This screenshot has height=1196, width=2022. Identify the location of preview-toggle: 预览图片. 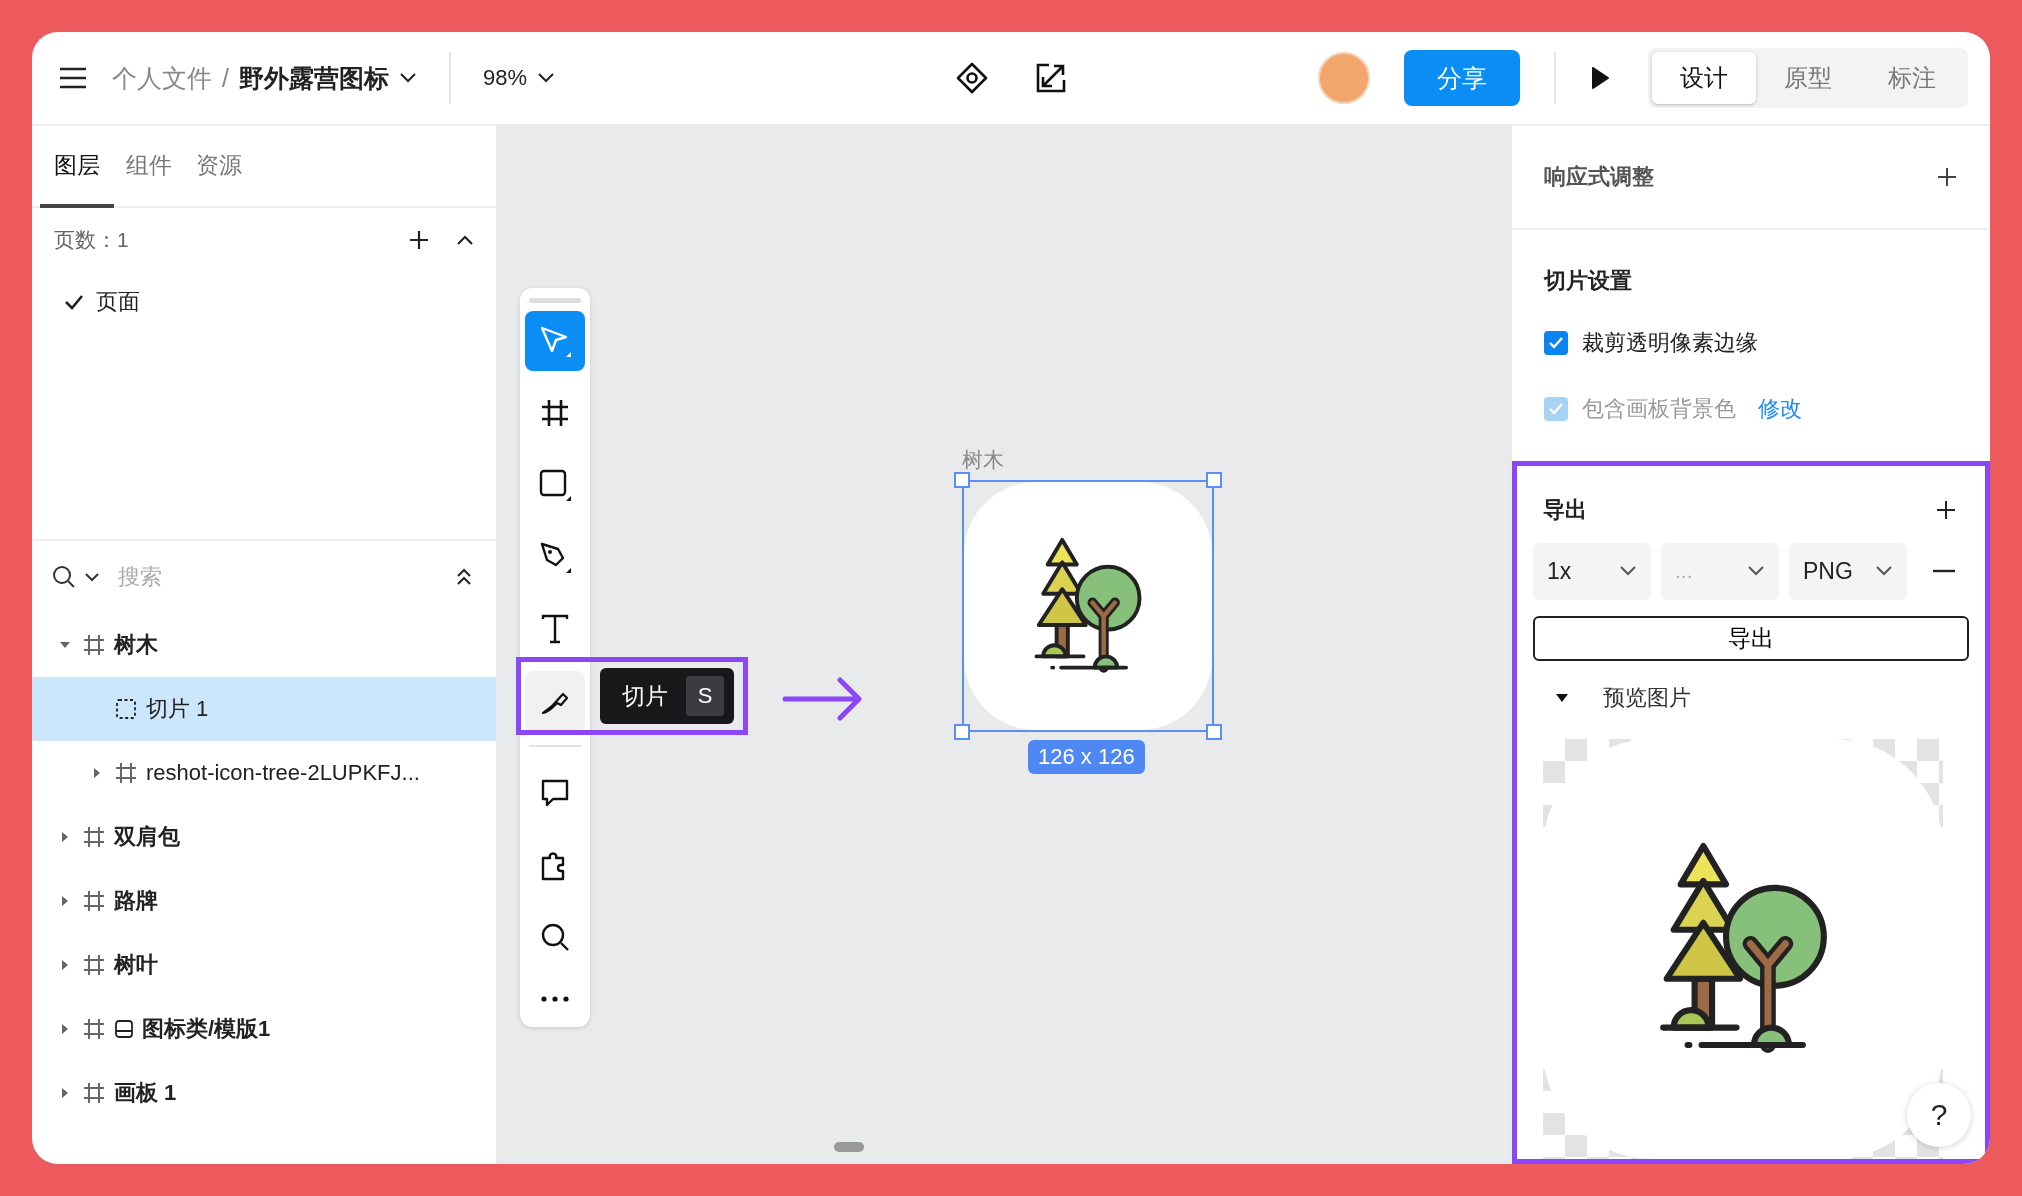
(1751, 698).